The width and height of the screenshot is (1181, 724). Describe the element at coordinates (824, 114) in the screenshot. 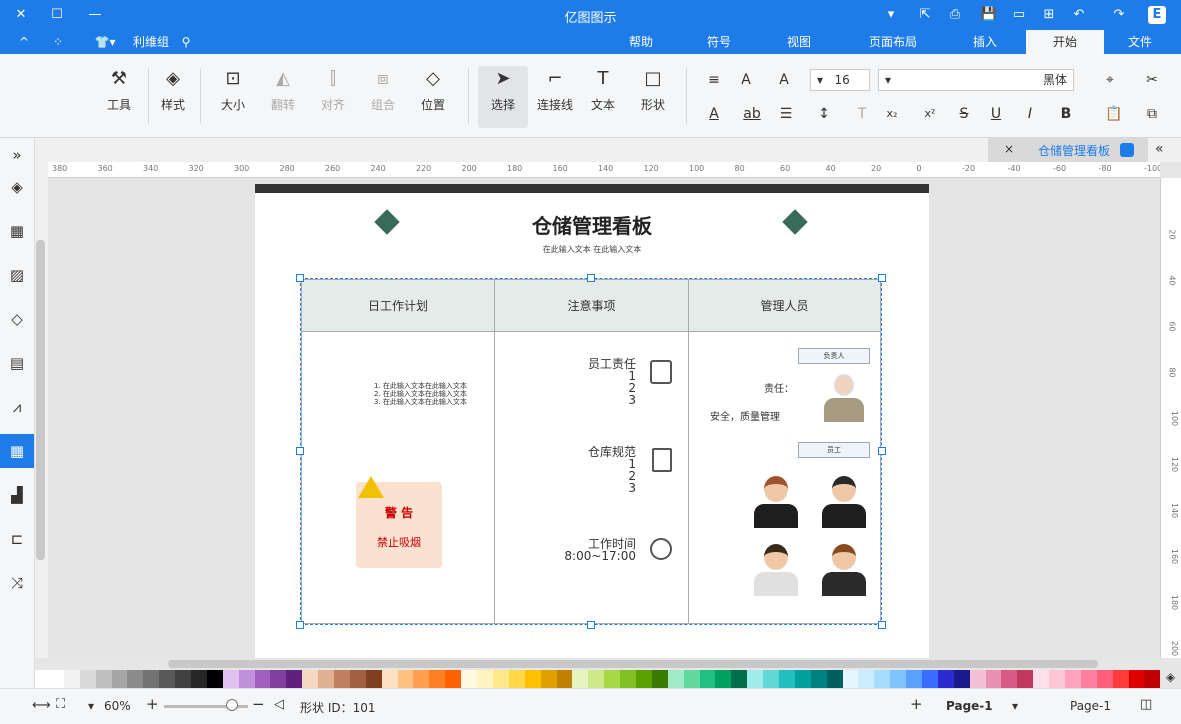

I see `line-spacing-icon: ↕` at that location.